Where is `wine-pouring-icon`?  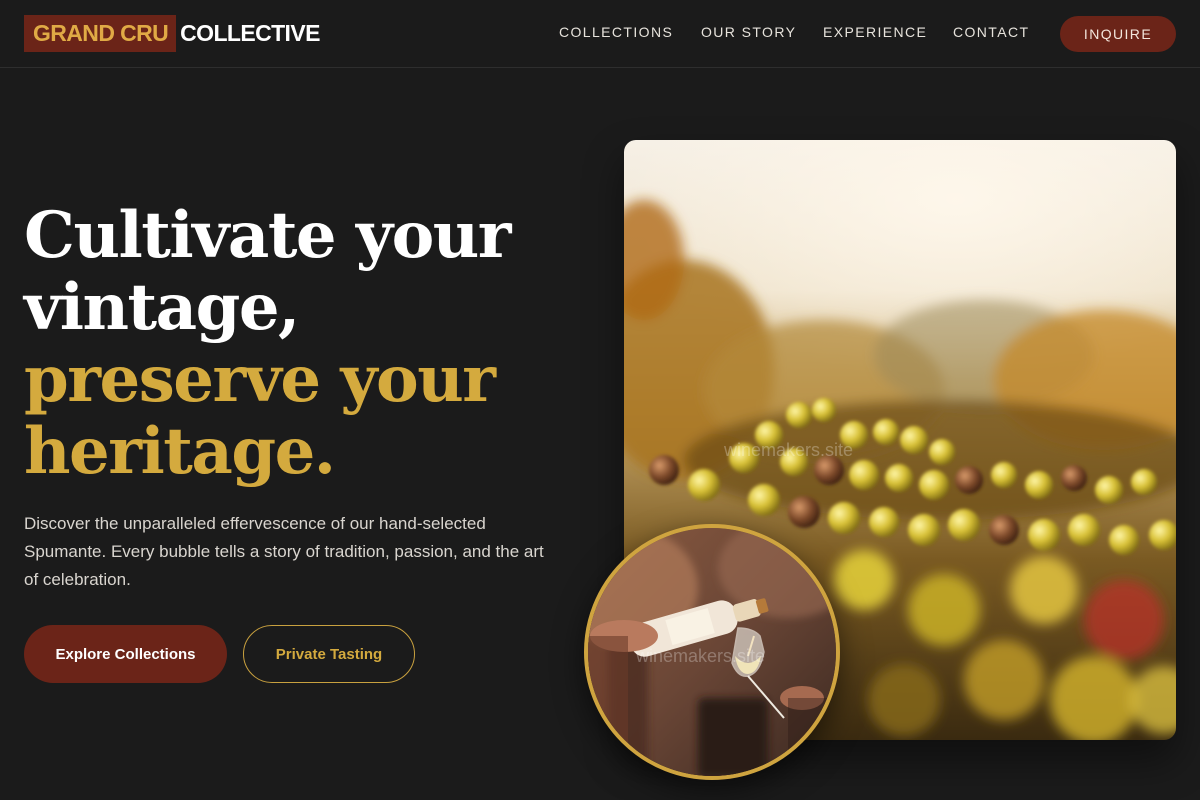 wine-pouring-icon is located at coordinates (712, 652).